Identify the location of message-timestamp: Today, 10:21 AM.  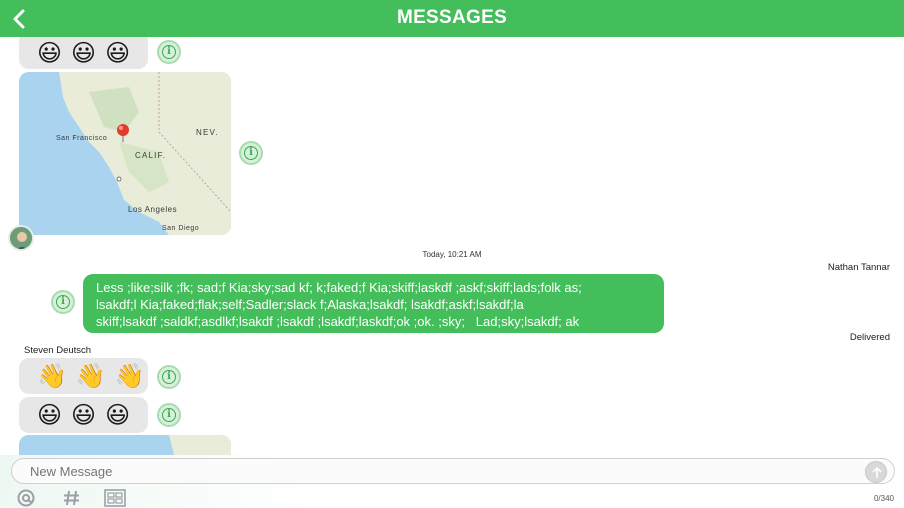
(452, 254).